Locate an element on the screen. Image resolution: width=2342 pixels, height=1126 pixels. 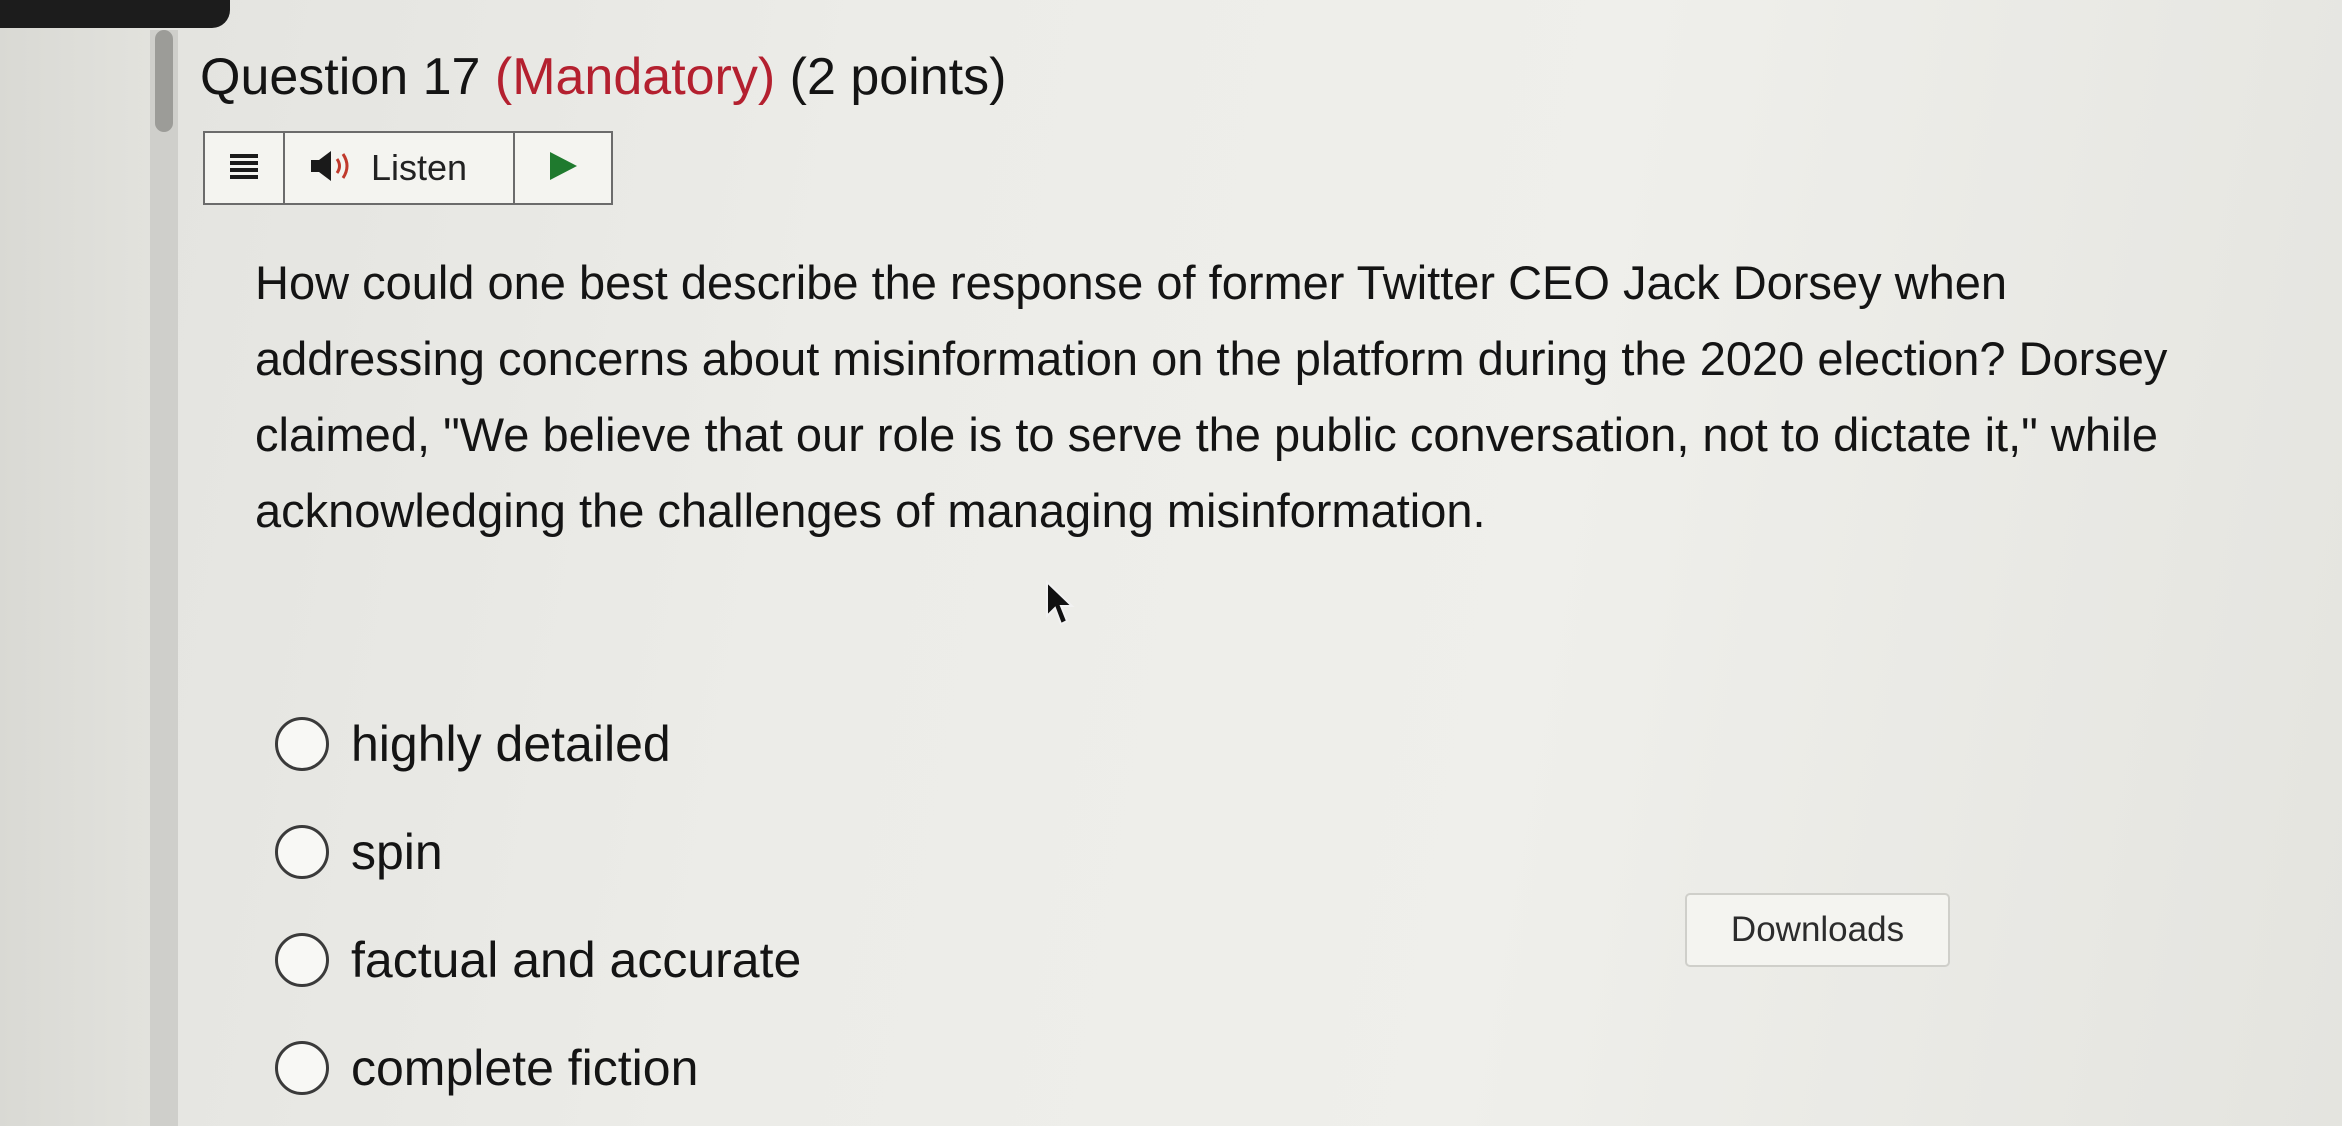
answer-option: factual and accurate is located at coordinates (538, 960).